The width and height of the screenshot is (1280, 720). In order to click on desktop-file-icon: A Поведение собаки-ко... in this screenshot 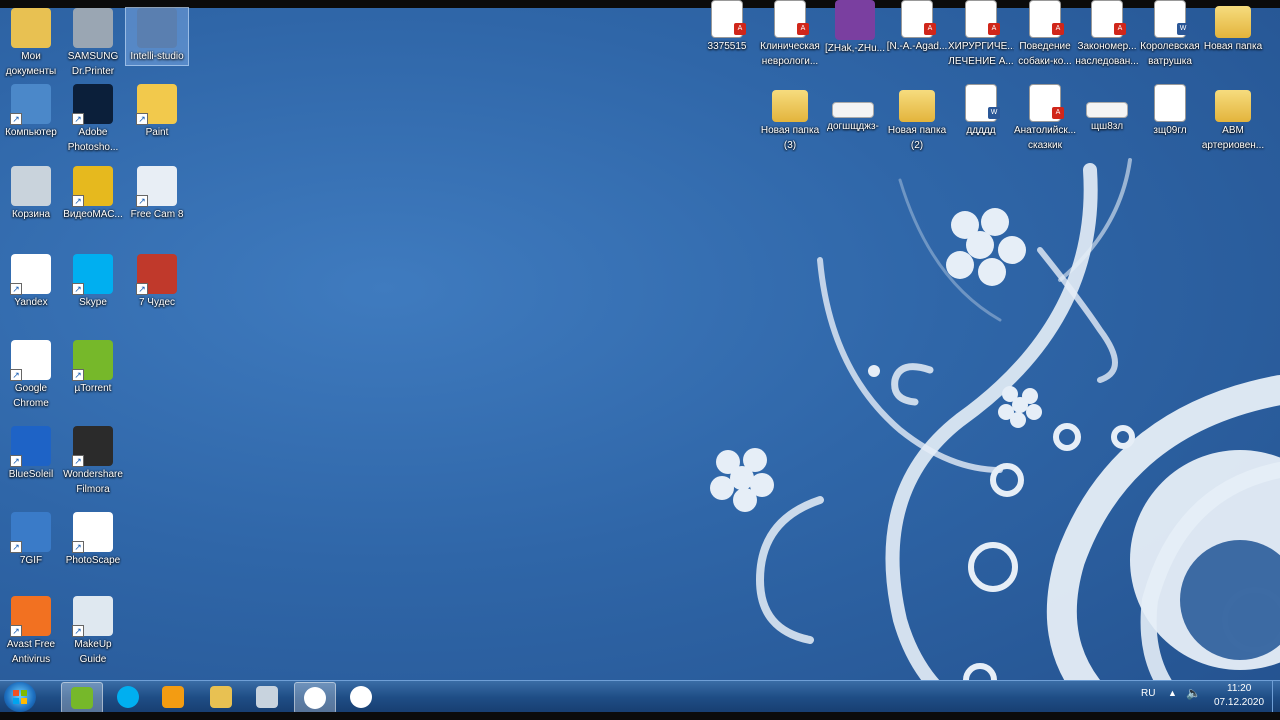, I will do `click(1045, 34)`.